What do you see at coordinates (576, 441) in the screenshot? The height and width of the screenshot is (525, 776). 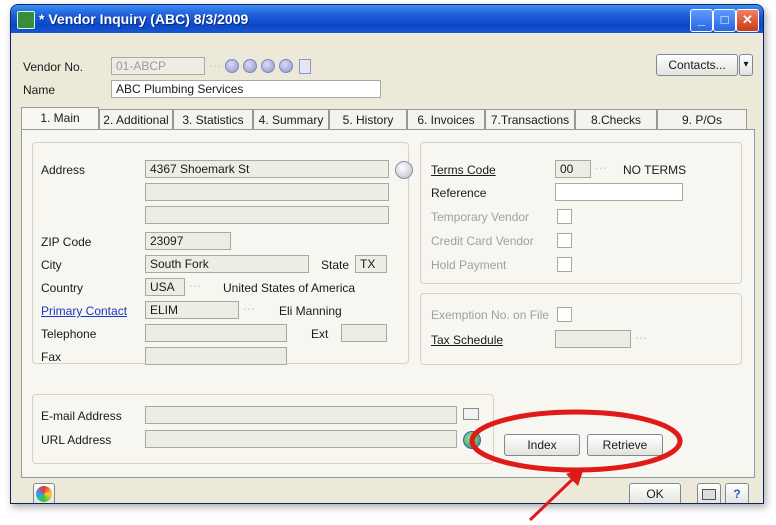 I see `highlight-circle` at bounding box center [576, 441].